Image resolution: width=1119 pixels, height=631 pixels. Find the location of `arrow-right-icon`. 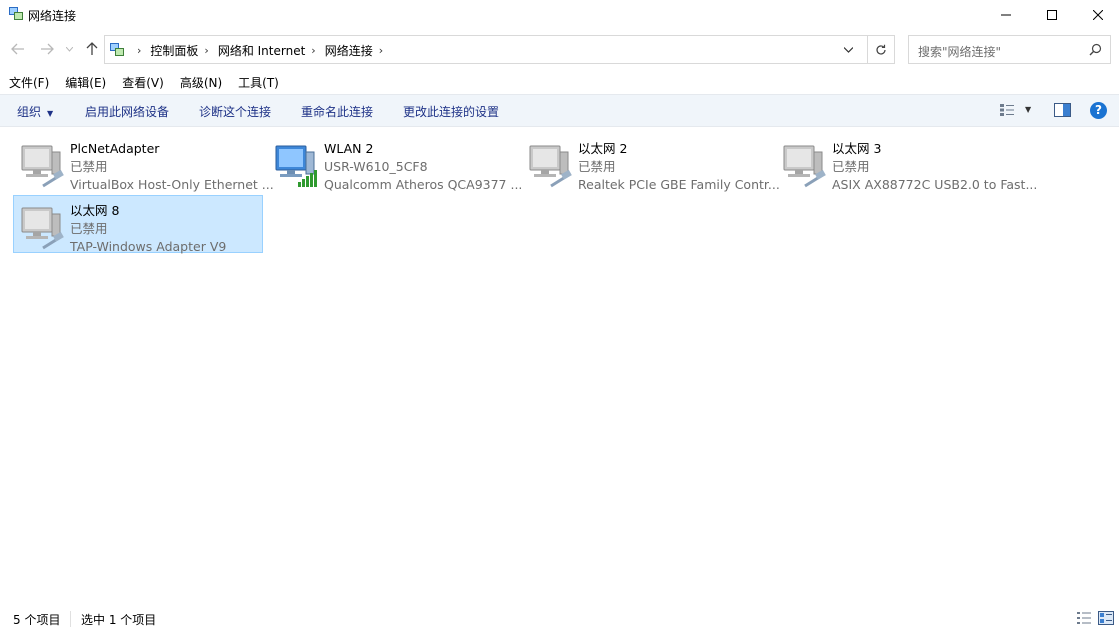

arrow-right-icon is located at coordinates (47, 49).